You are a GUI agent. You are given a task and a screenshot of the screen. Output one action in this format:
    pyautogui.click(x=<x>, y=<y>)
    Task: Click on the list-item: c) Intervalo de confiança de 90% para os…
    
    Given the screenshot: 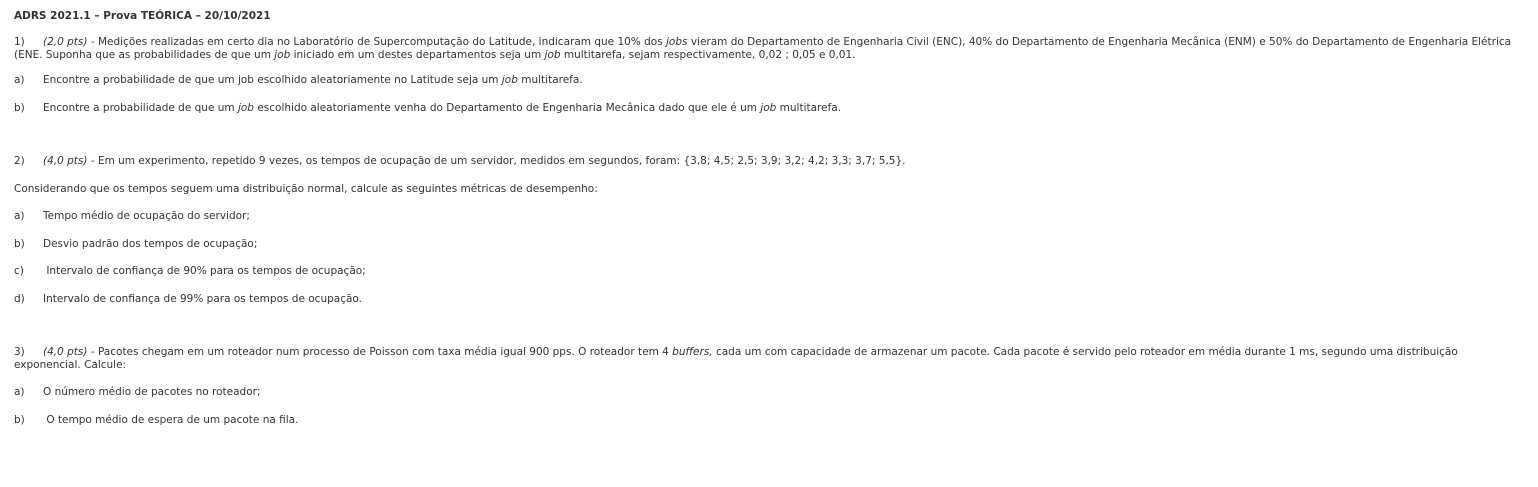 What is the action you would take?
    pyautogui.click(x=190, y=271)
    